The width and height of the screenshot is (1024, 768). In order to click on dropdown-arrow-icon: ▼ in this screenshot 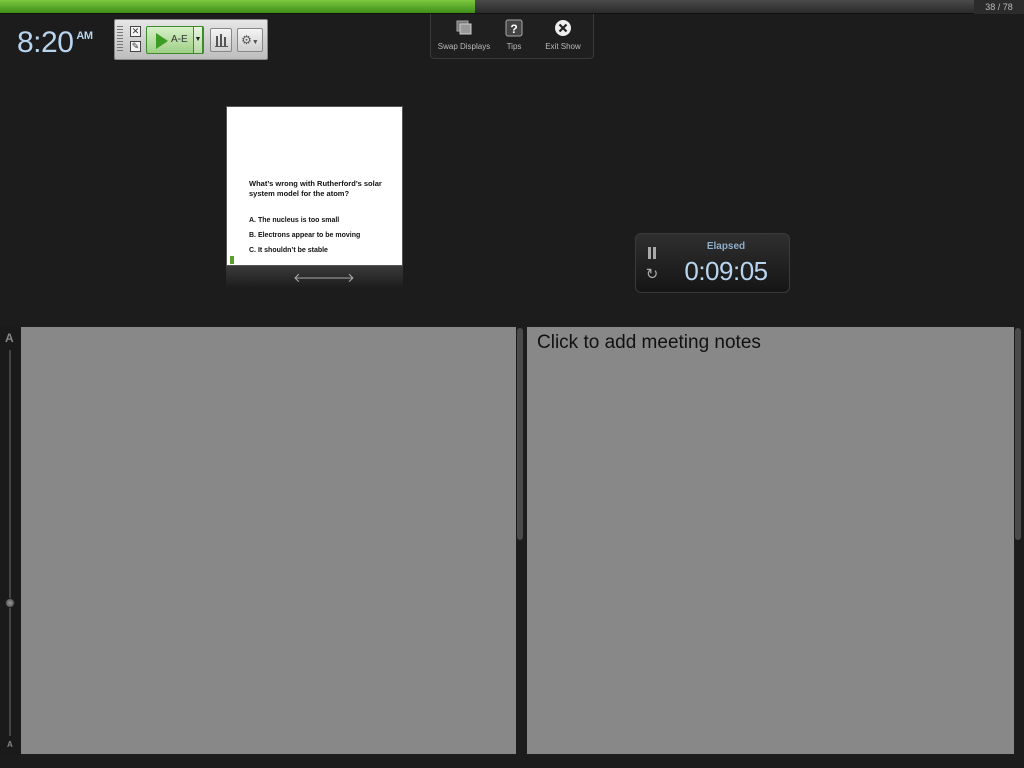, I will do `click(198, 39)`.